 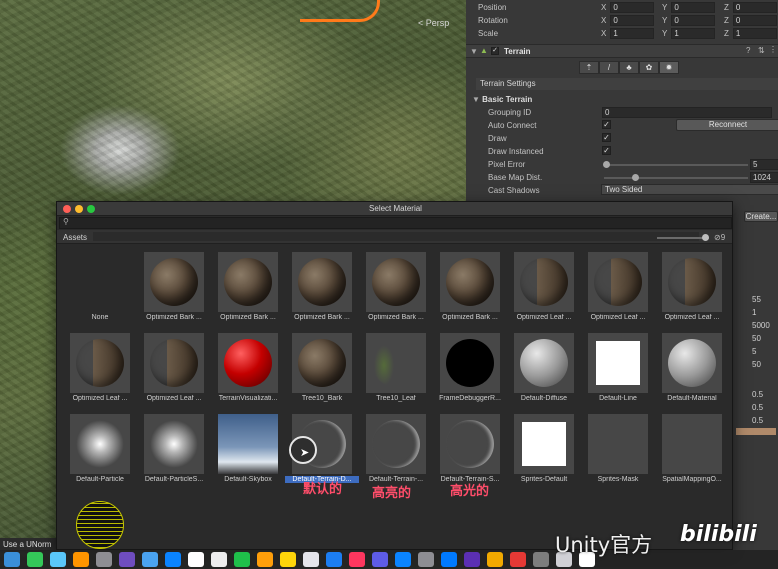 What do you see at coordinates (100, 520) in the screenshot?
I see `material-item` at bounding box center [100, 520].